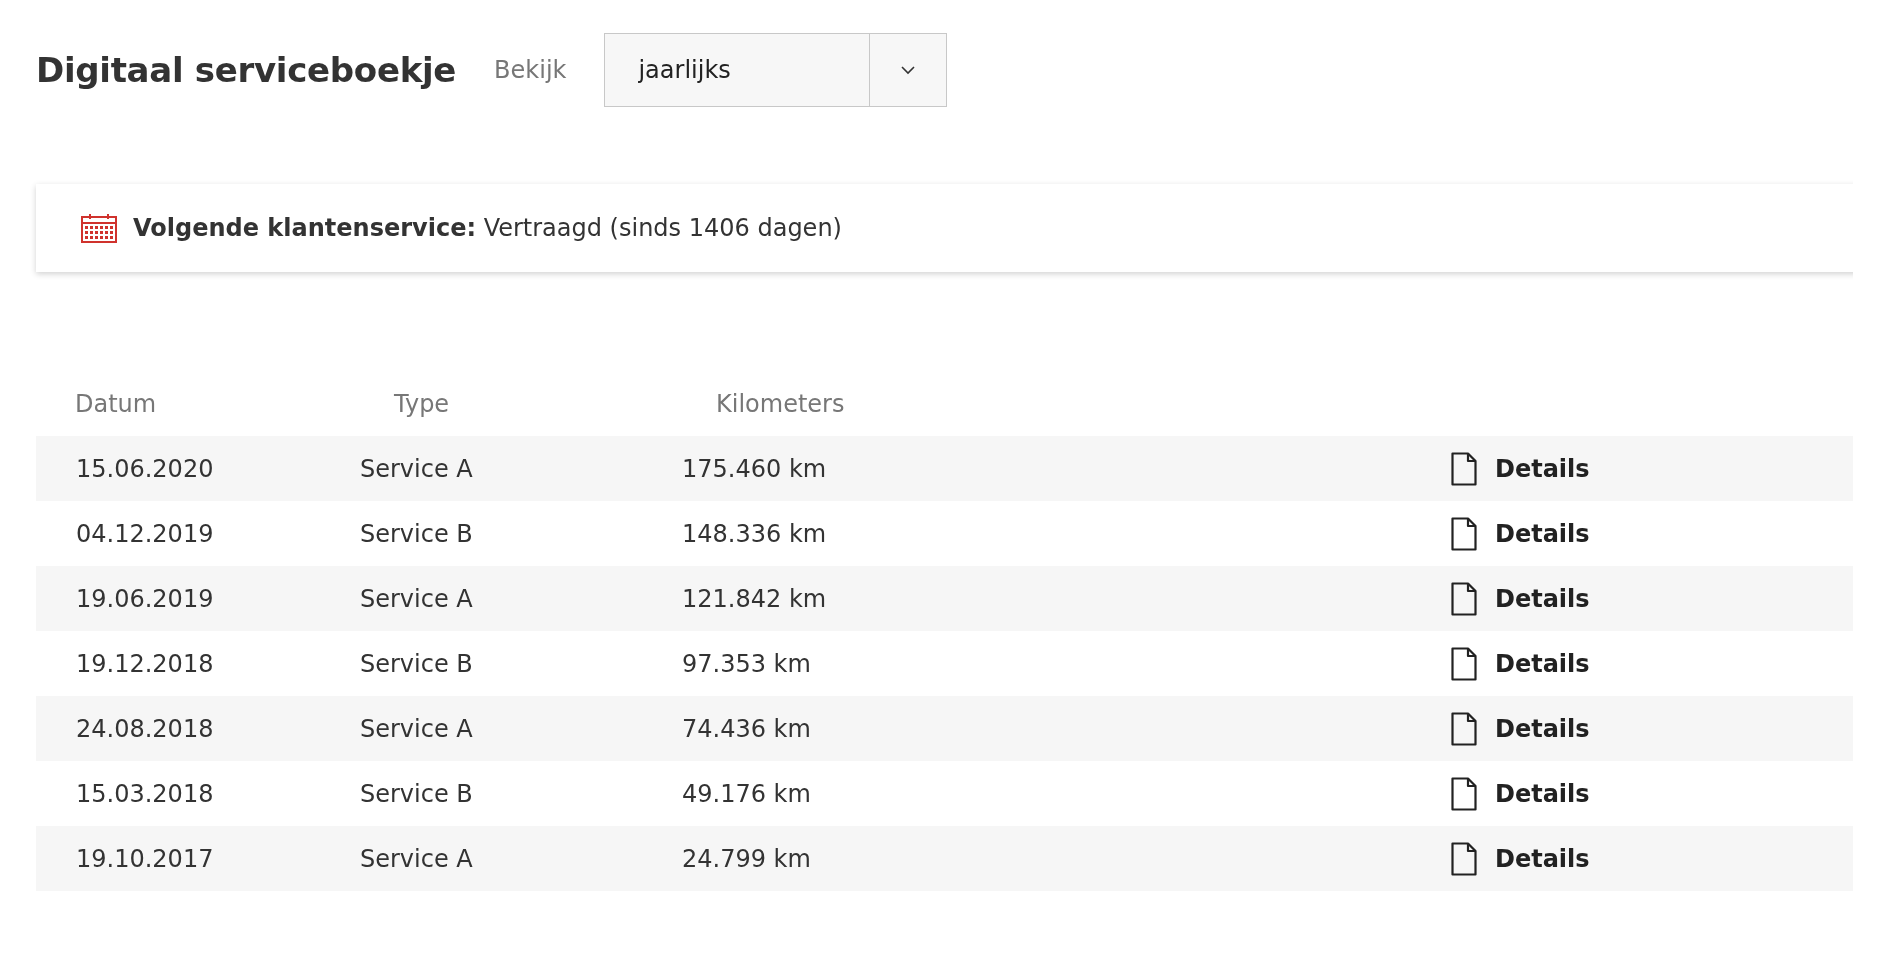 Image resolution: width=1889 pixels, height=960 pixels. What do you see at coordinates (754, 533) in the screenshot?
I see `table-cell-text: 148.336 km` at bounding box center [754, 533].